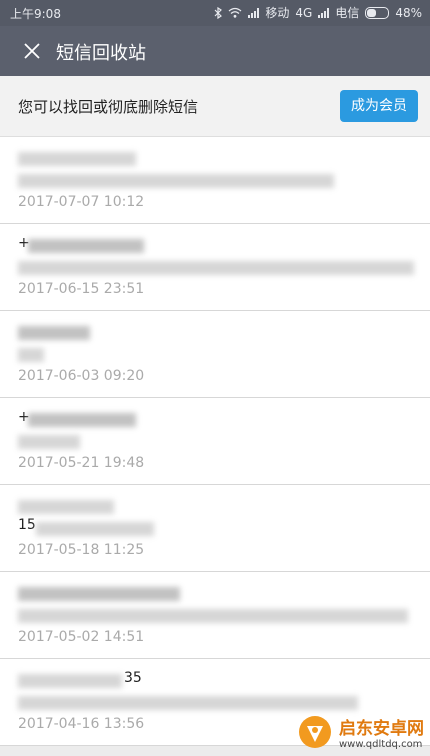  What do you see at coordinates (218, 12) in the screenshot?
I see `bluetooth-icon` at bounding box center [218, 12].